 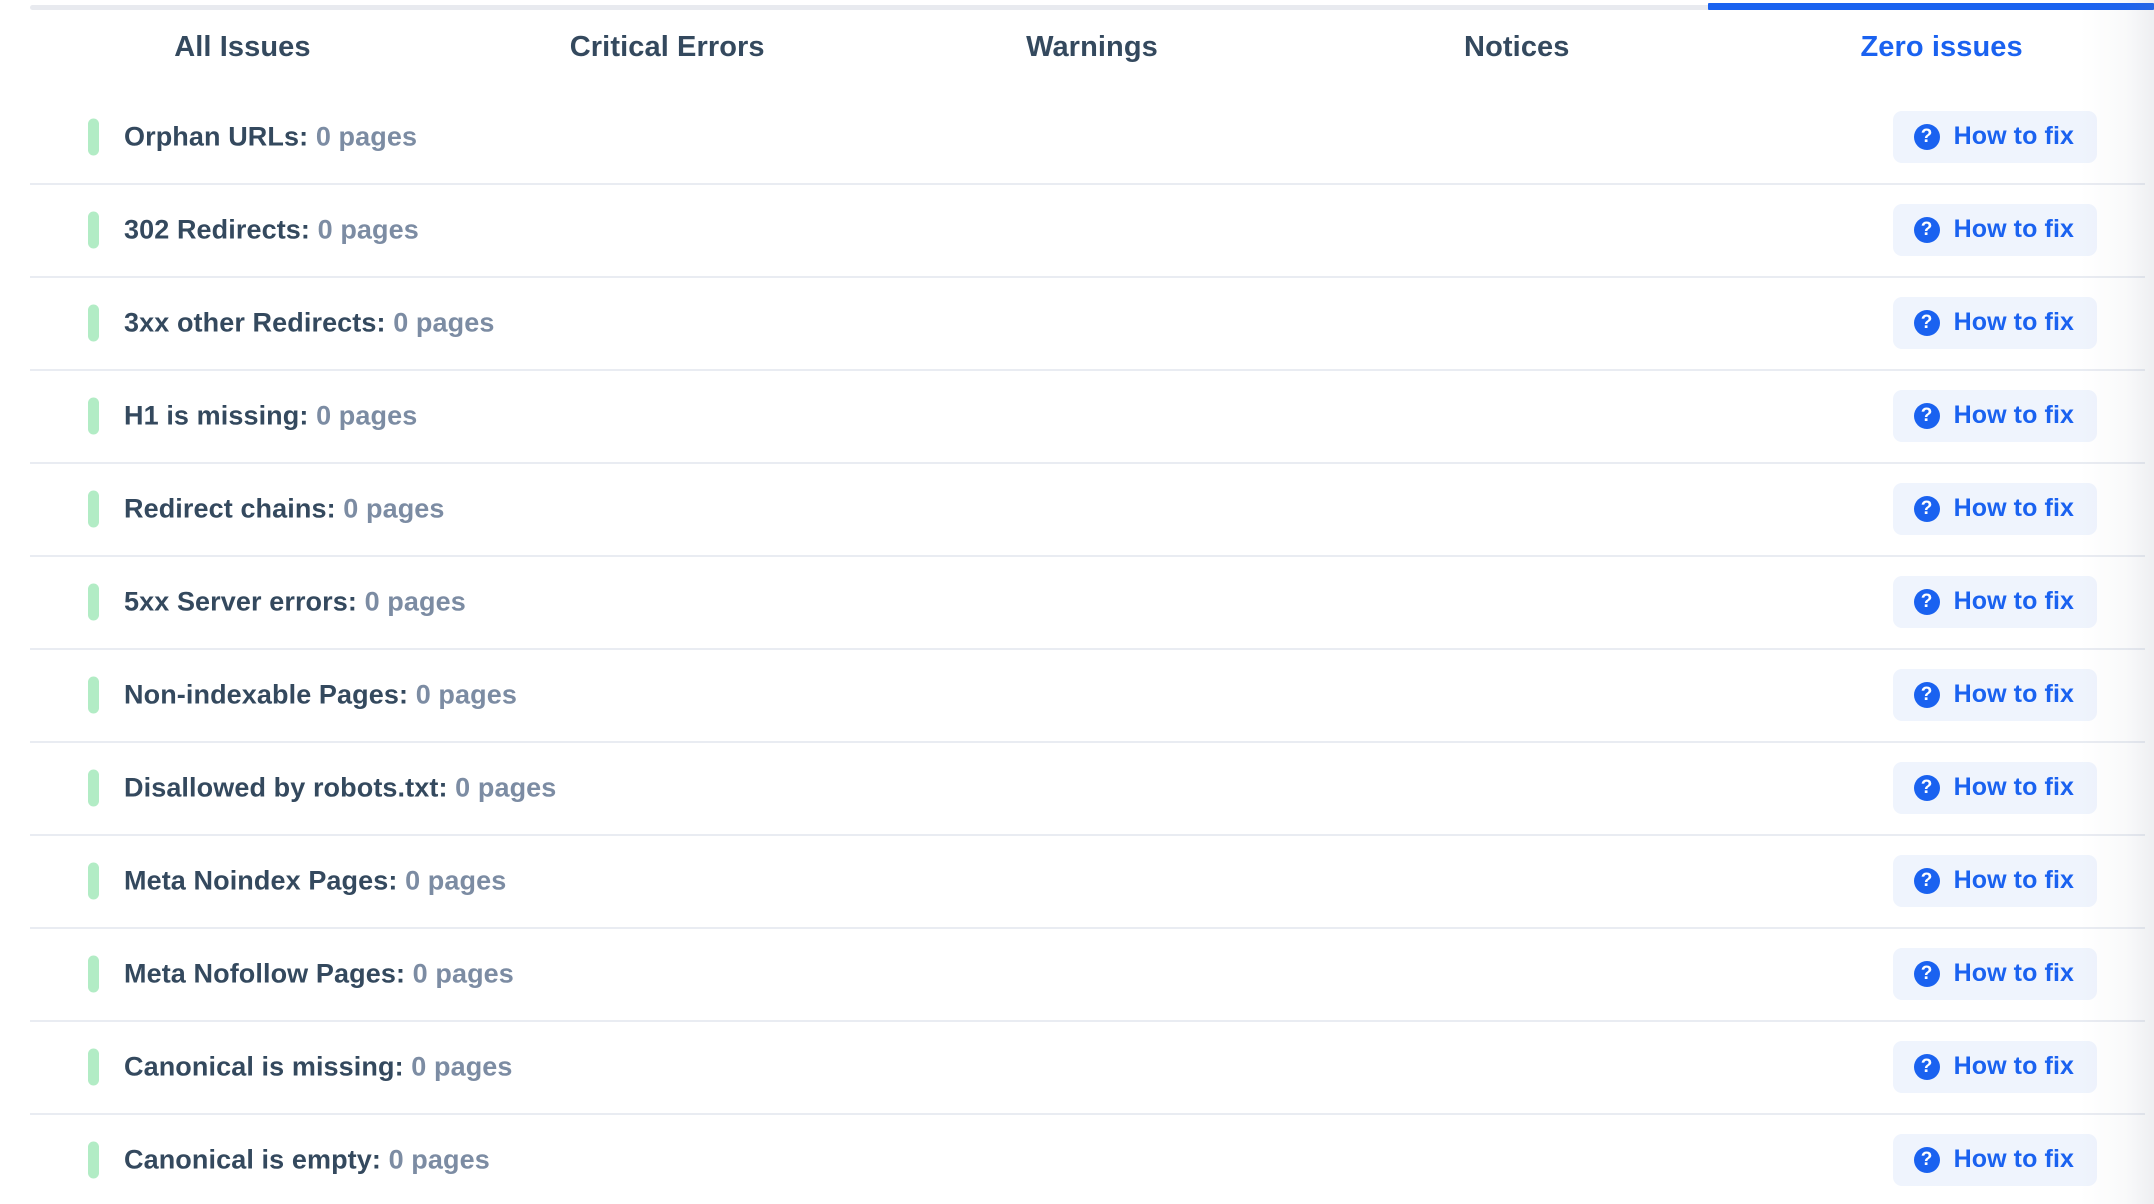 What do you see at coordinates (1077, 229) in the screenshot?
I see `issue-row: 302 Redirects: 0 pages? How to fix` at bounding box center [1077, 229].